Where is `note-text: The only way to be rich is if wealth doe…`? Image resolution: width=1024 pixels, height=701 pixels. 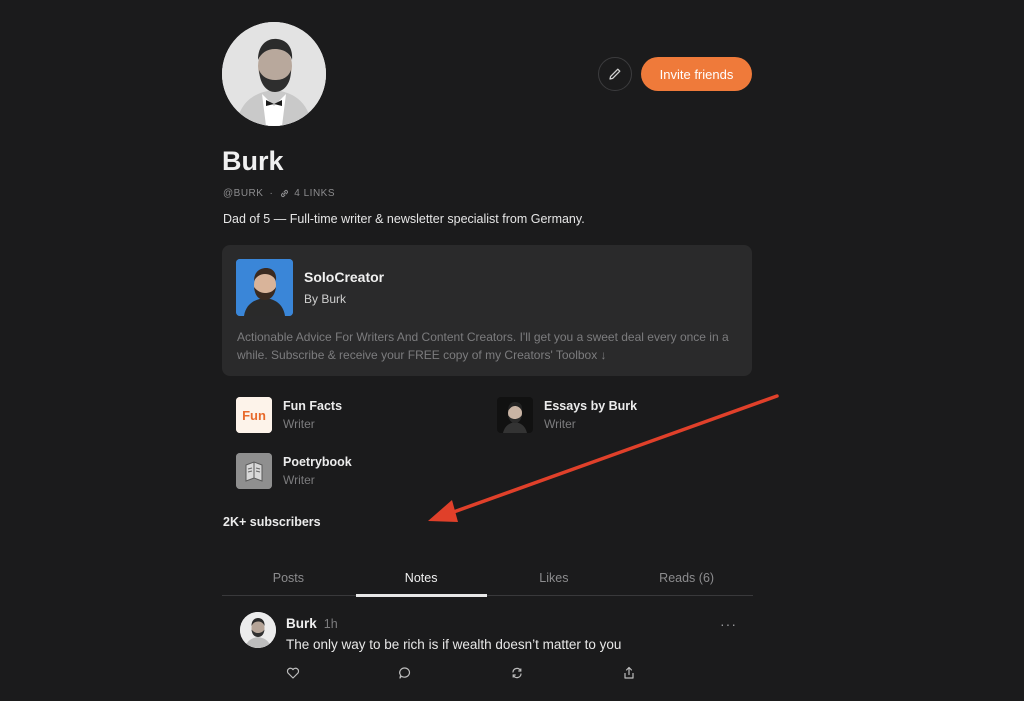
note-text: The only way to be rich is if wealth doe… is located at coordinates (454, 644).